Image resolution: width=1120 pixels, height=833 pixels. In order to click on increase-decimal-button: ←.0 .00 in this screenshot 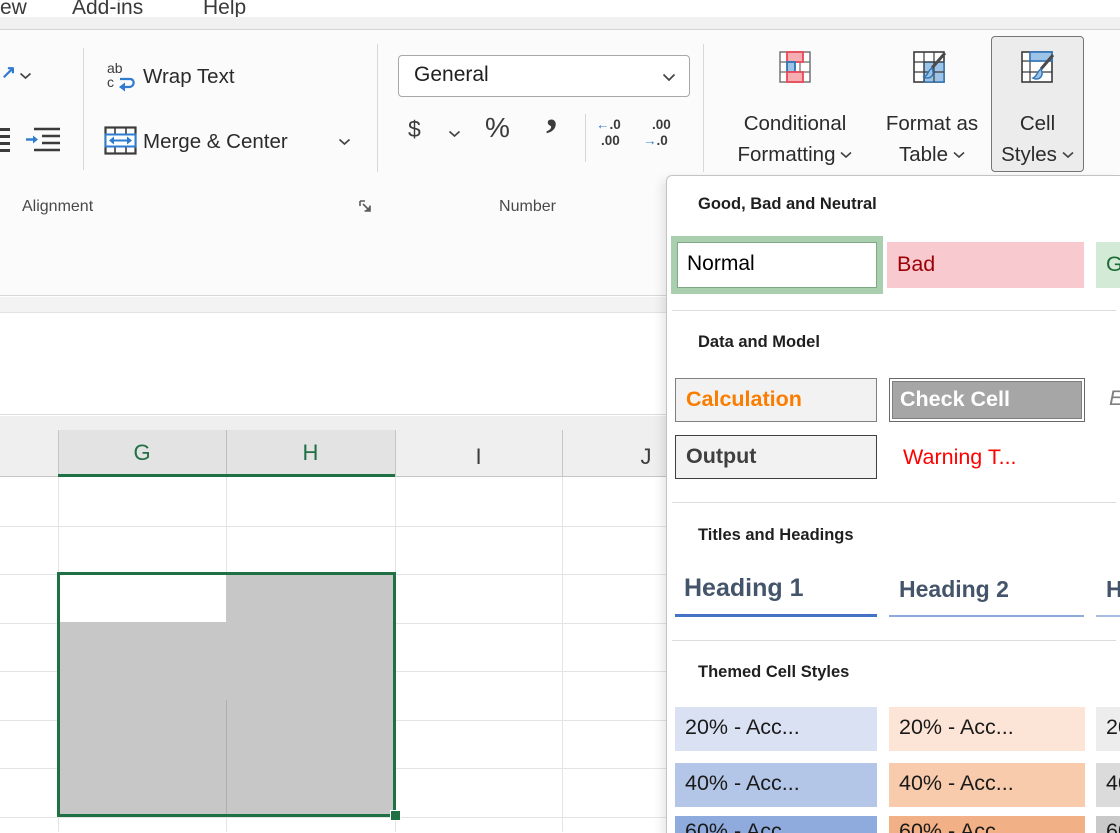, I will do `click(616, 138)`.